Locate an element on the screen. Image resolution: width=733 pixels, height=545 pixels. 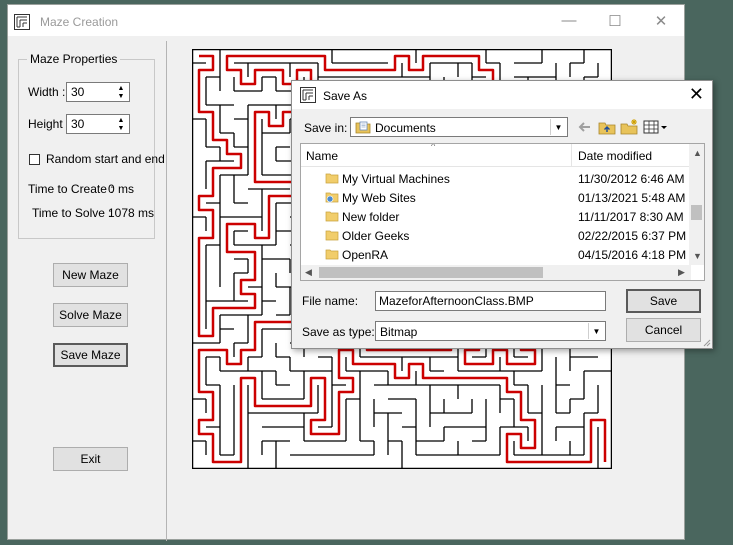
width-label: Width : is located at coordinates (47, 92).